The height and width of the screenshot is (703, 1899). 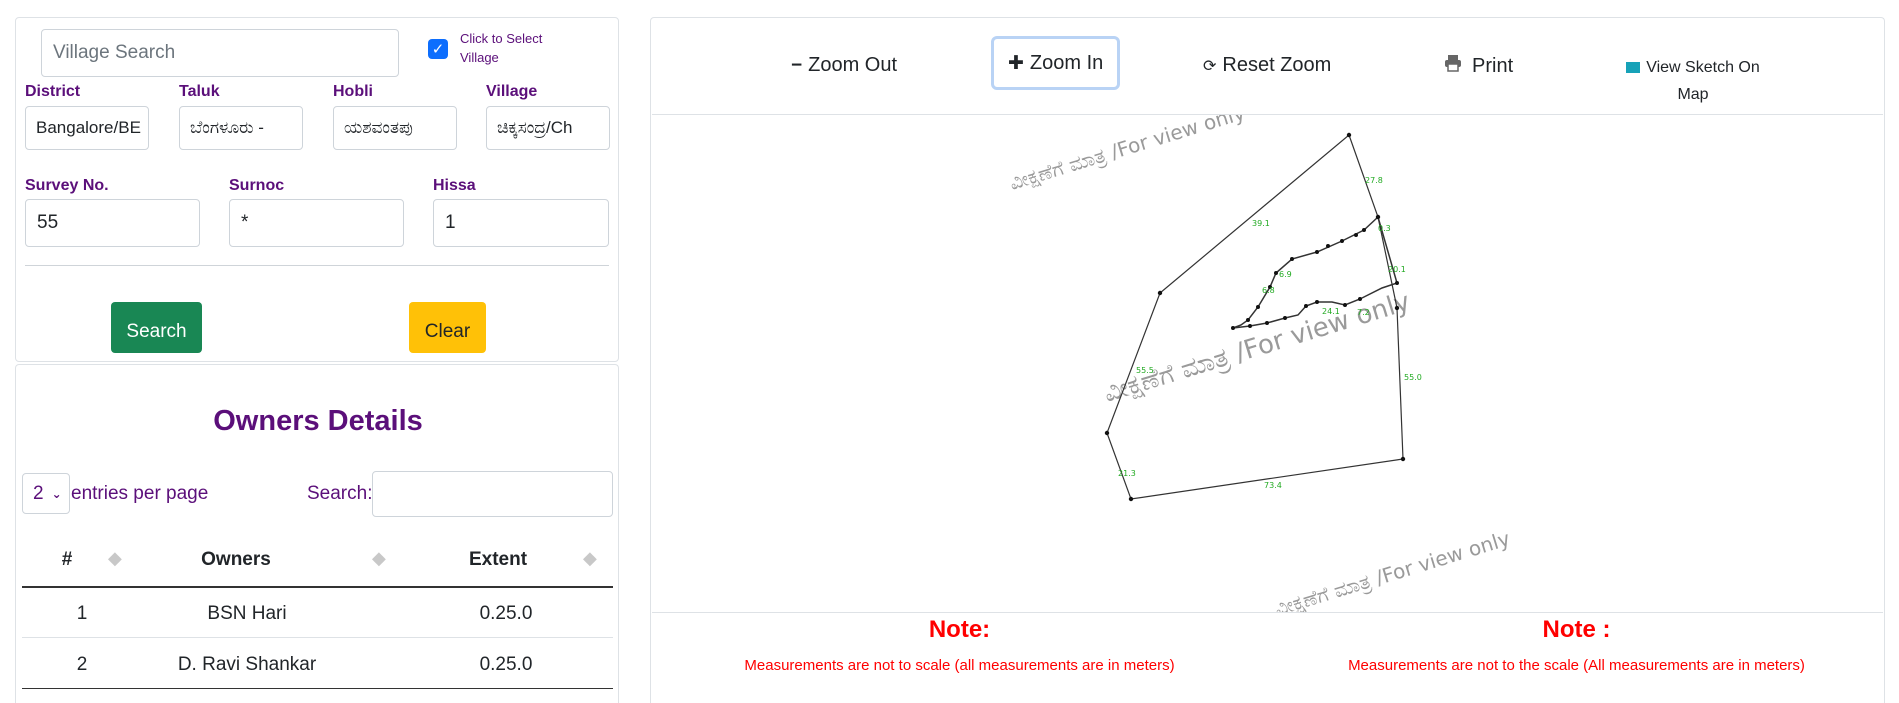 What do you see at coordinates (67, 185) in the screenshot?
I see `survey-label: Survey No.` at bounding box center [67, 185].